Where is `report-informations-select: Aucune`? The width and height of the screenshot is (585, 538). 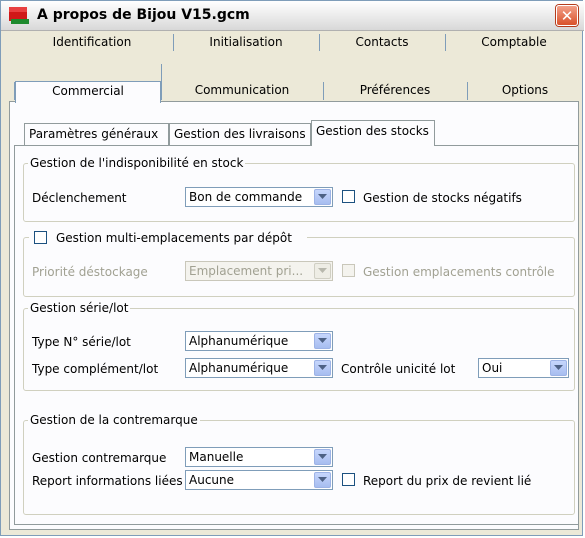
report-informations-select: Aucune is located at coordinates (259, 480).